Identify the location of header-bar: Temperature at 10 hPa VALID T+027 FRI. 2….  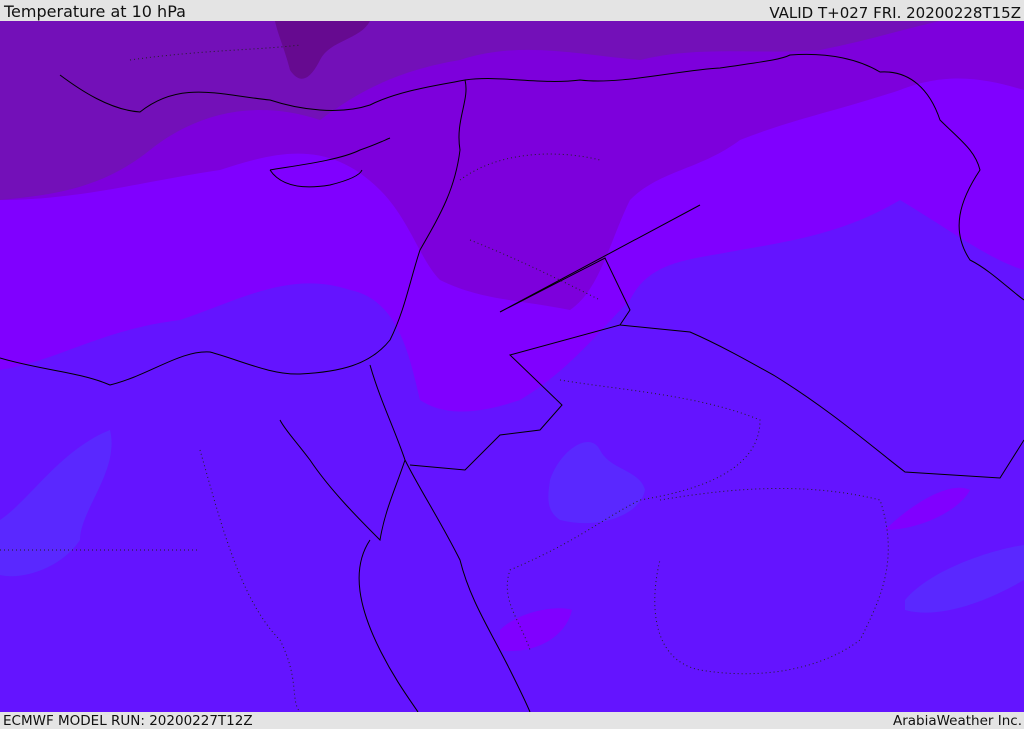
(512, 10).